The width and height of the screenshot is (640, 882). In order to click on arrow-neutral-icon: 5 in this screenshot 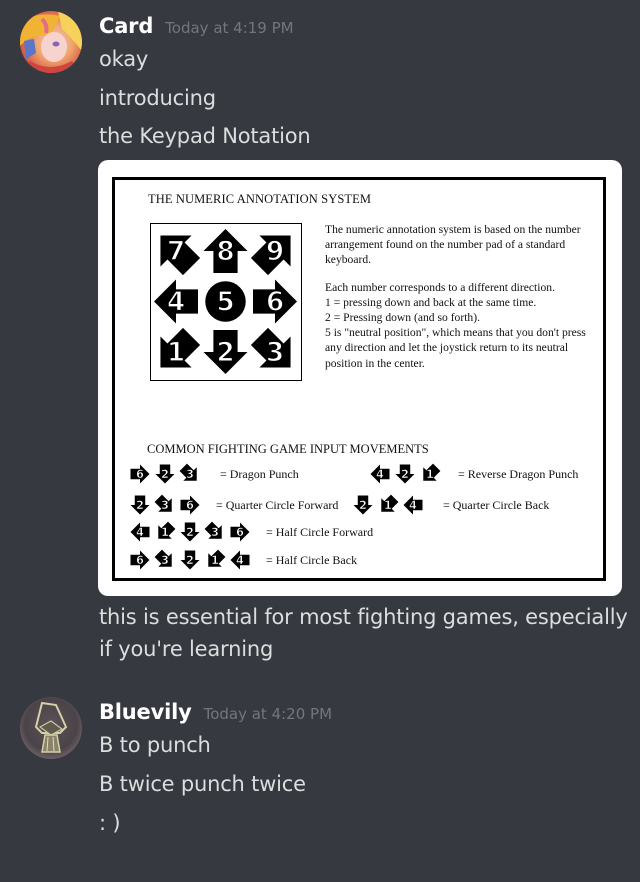, I will do `click(225, 301)`.